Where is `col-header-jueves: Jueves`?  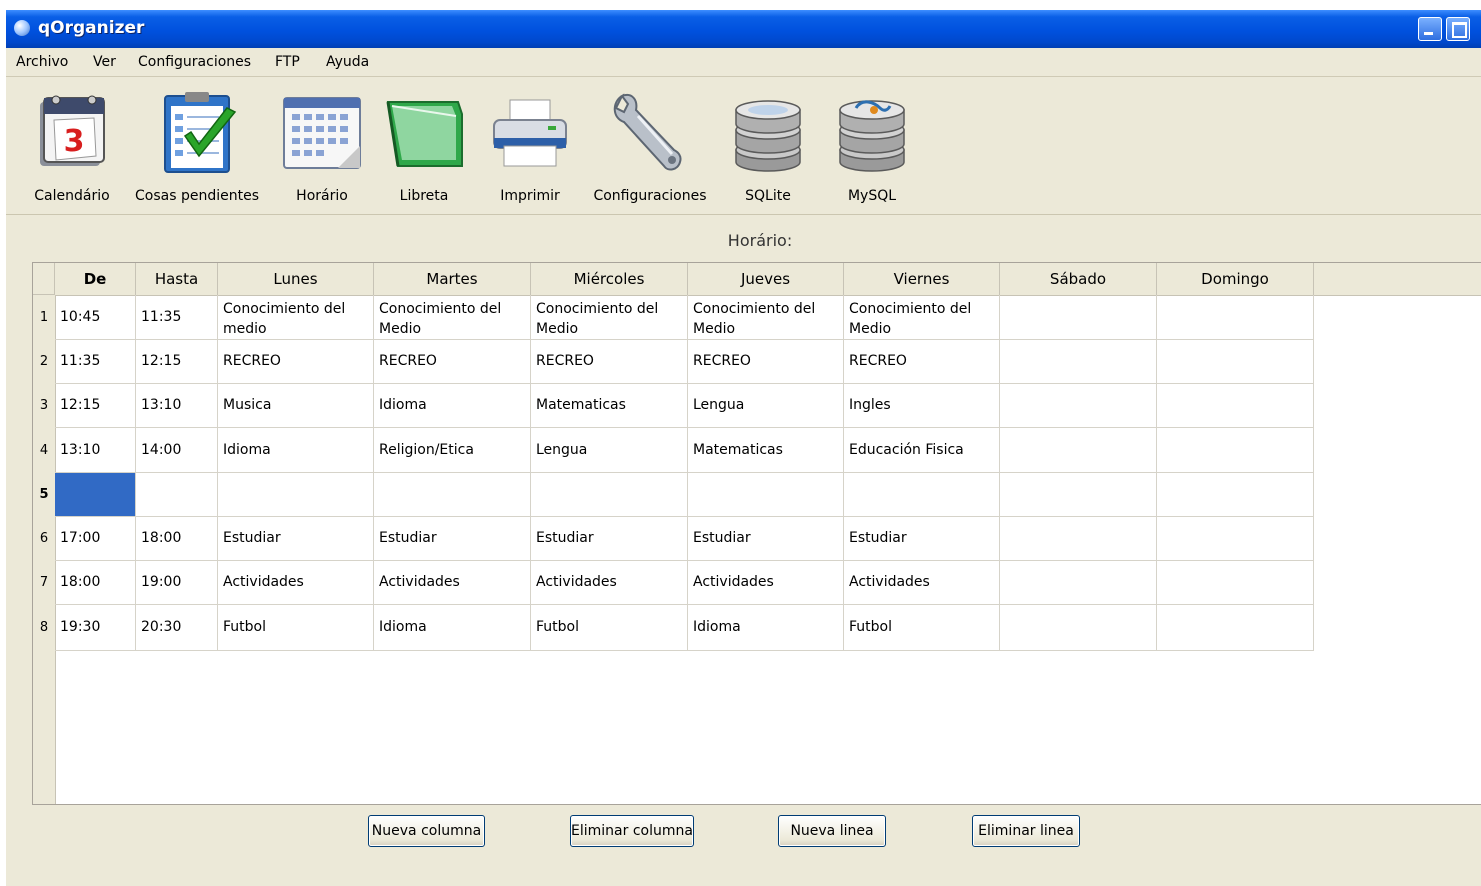 col-header-jueves: Jueves is located at coordinates (766, 279).